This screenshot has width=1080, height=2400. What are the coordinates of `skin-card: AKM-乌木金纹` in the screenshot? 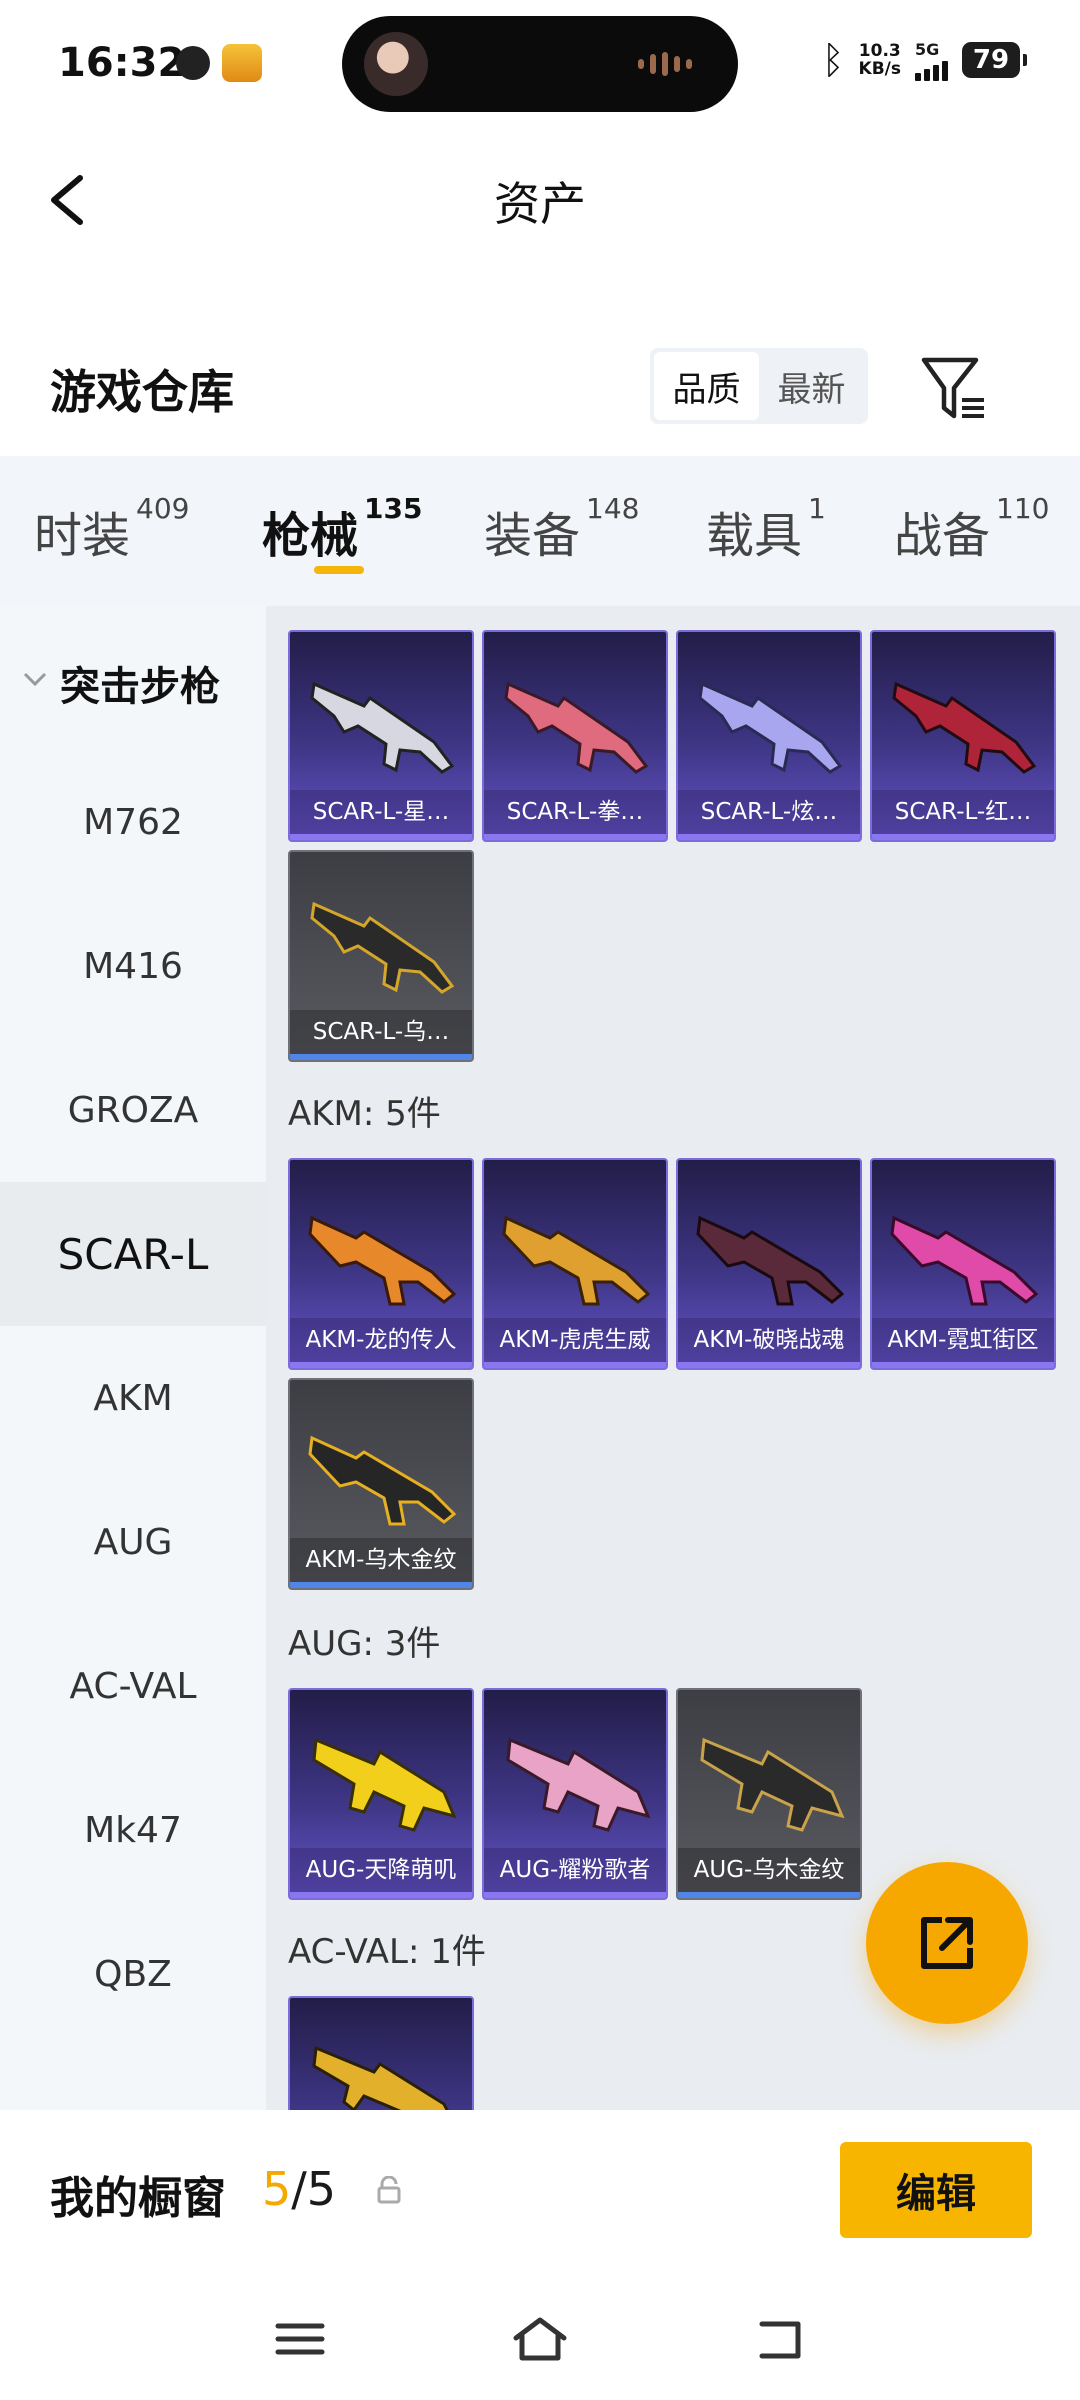 It's located at (381, 1484).